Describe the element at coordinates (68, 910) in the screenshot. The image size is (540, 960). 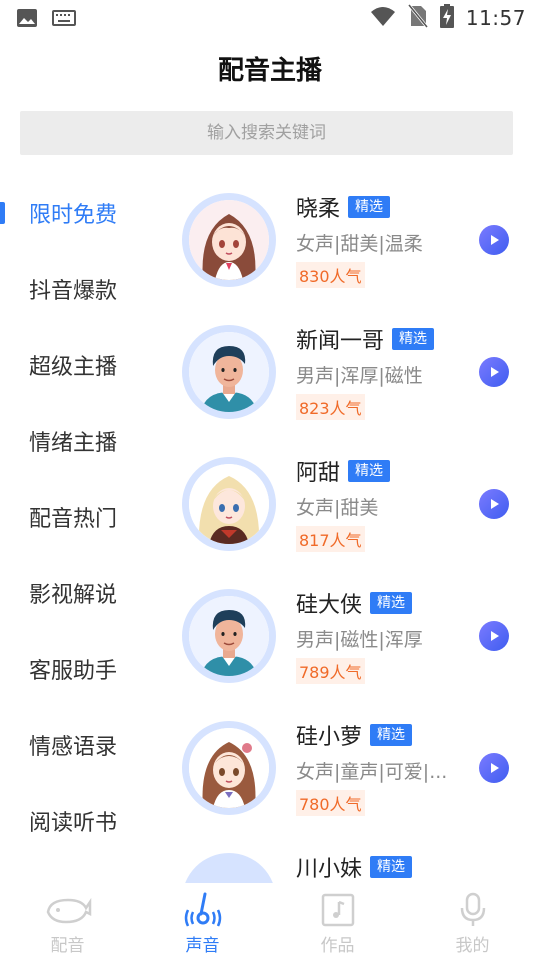
I see `whale-icon` at that location.